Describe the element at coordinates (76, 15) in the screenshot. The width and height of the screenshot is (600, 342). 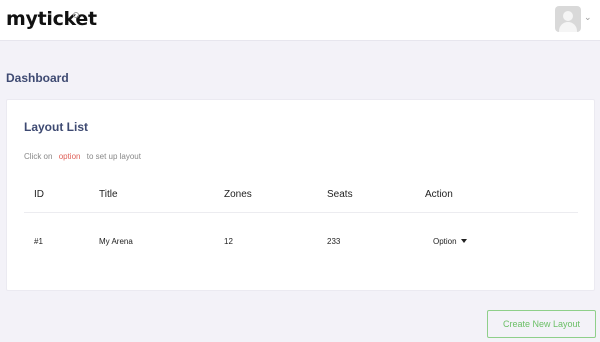
I see `registered-mark-icon` at that location.